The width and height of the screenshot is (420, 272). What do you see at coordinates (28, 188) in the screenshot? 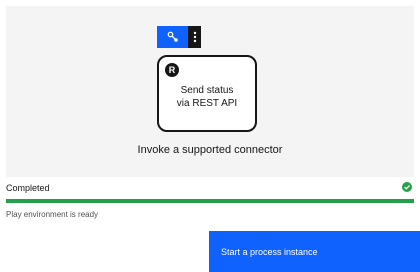
I see `status-label: Completed` at bounding box center [28, 188].